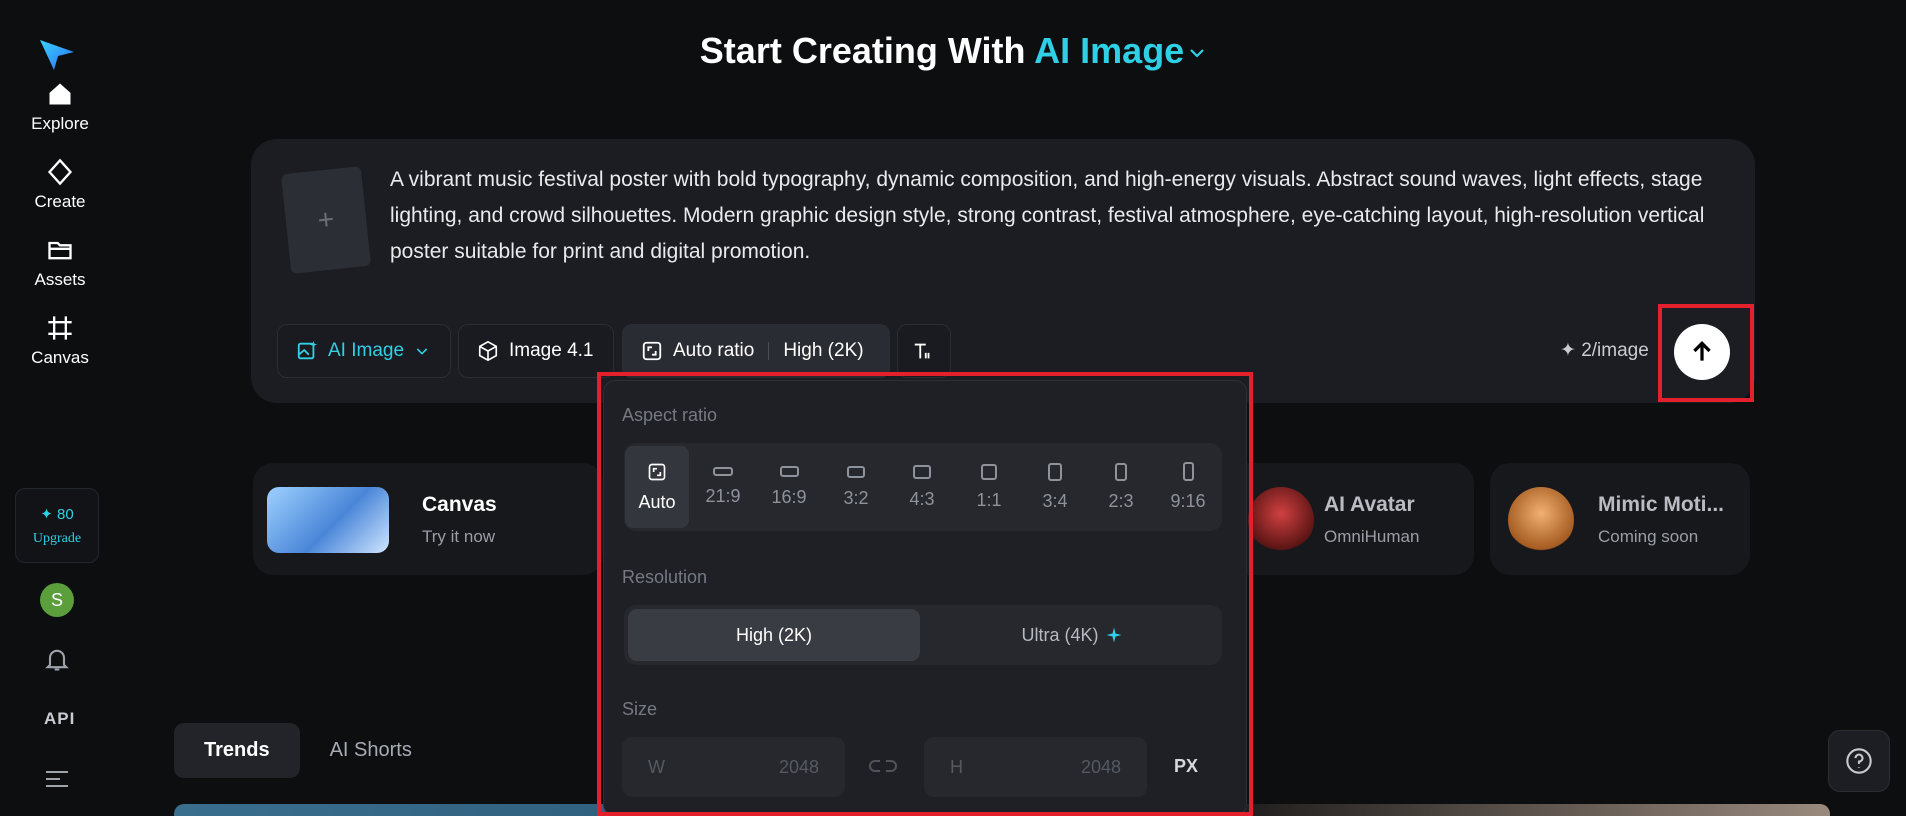 Image resolution: width=1906 pixels, height=816 pixels. I want to click on aspect-ratio-label: Aspect ratio, so click(670, 415).